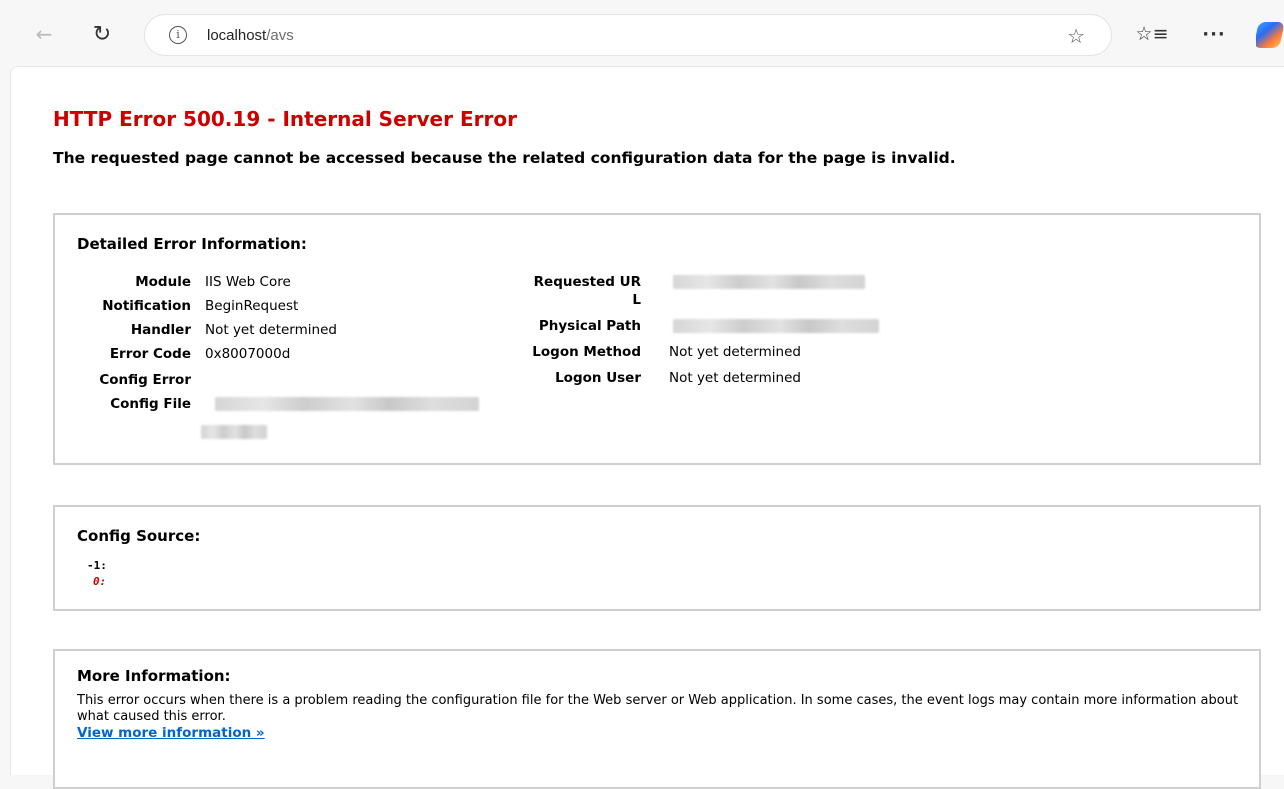 This screenshot has width=1284, height=789. Describe the element at coordinates (347, 404) in the screenshot. I see `redacted-config-file-path` at that location.